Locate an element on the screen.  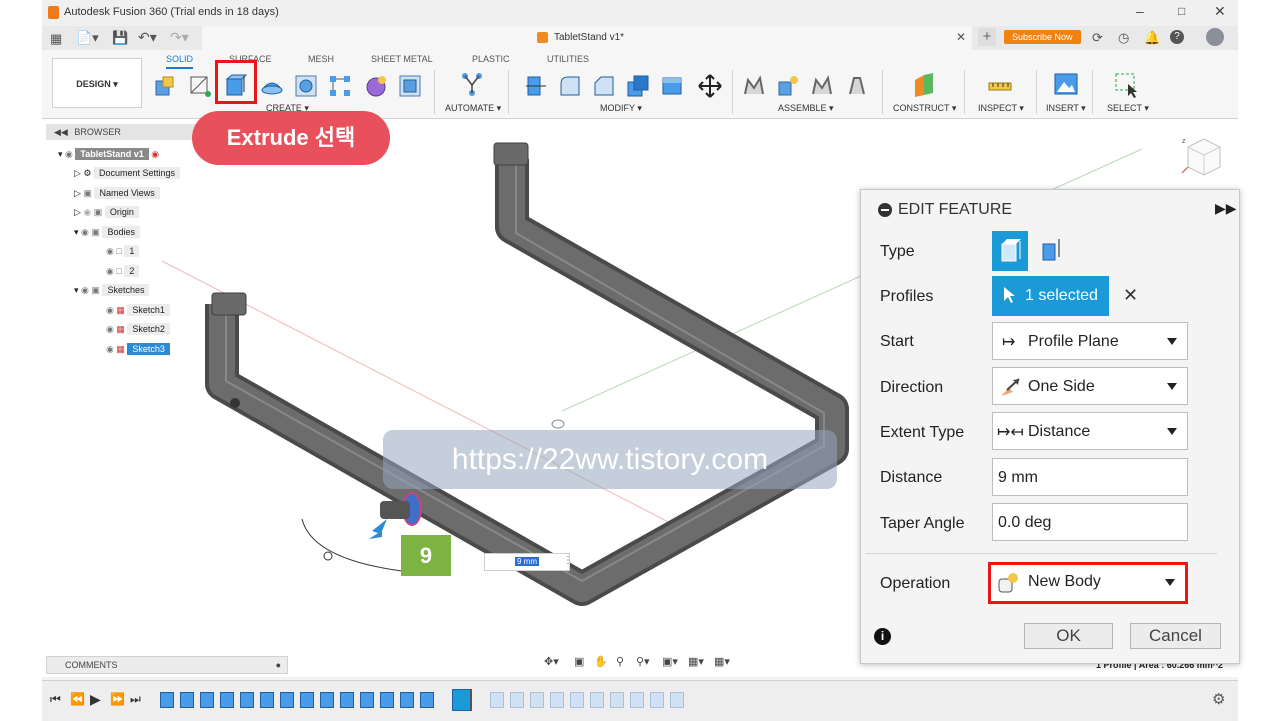
assemble-group-label: ASSEMBLE ▾ is located at coordinates (806, 108).